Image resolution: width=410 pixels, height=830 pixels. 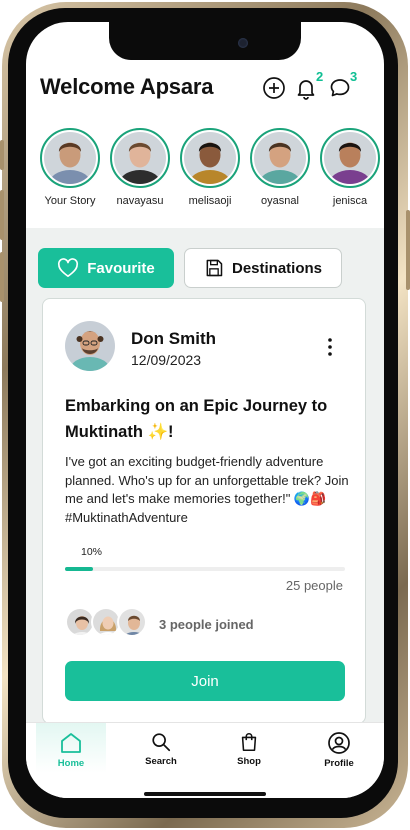 I want to click on nav-search: Search, so click(x=161, y=748).